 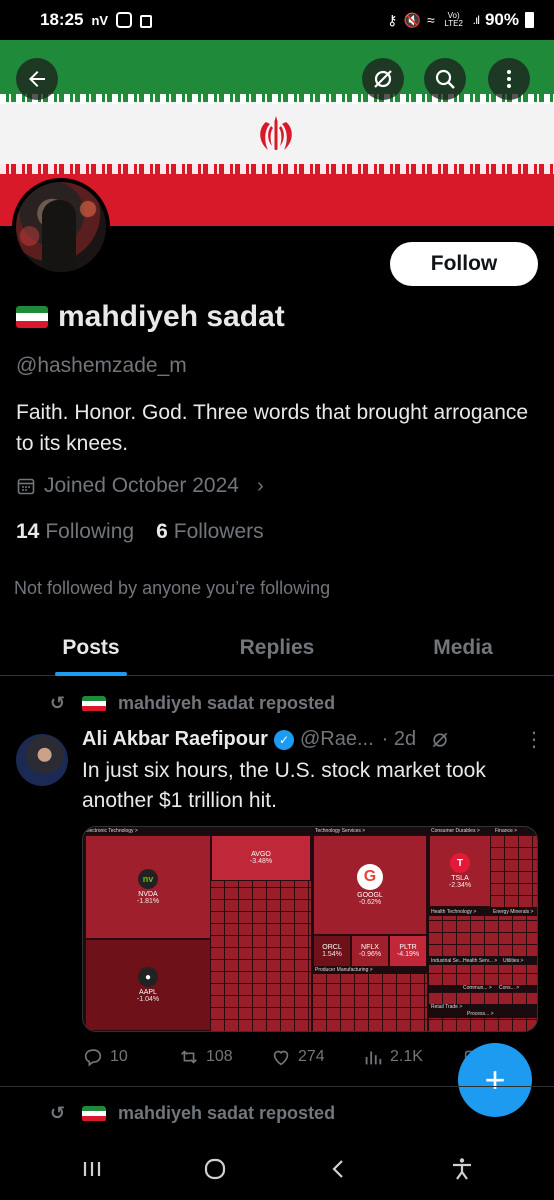 What do you see at coordinates (529, 20) in the screenshot?
I see `battery-icon` at bounding box center [529, 20].